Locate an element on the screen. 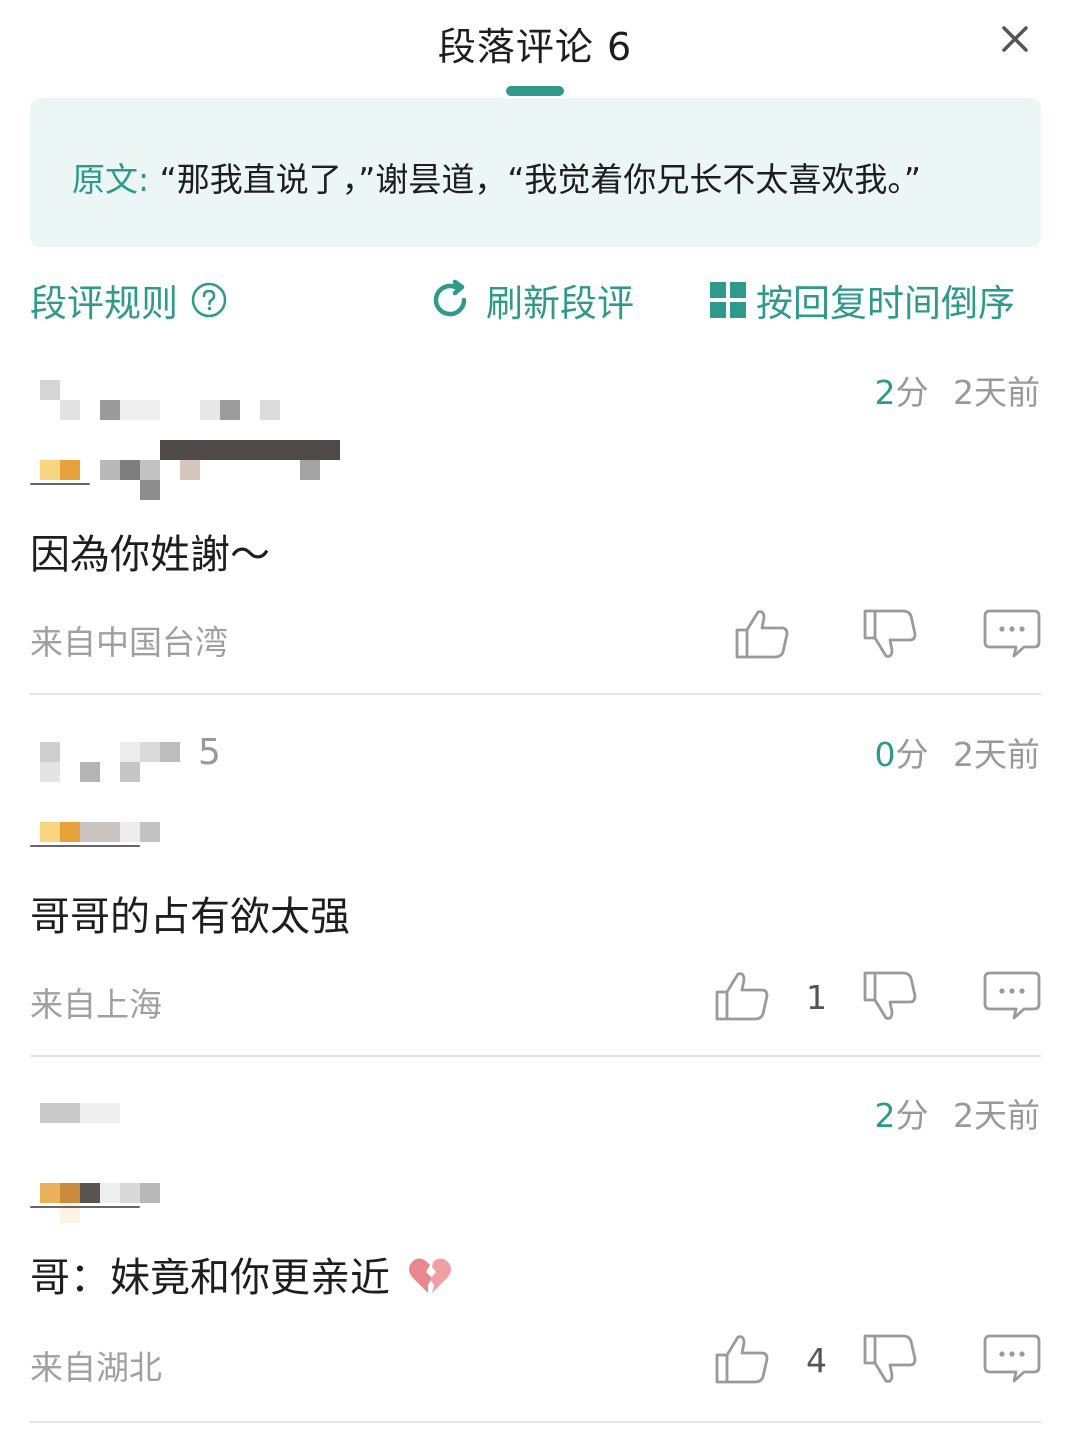 The height and width of the screenshot is (1435, 1070). comment-text: 哥哥的占有欲太强 is located at coordinates (190, 917).